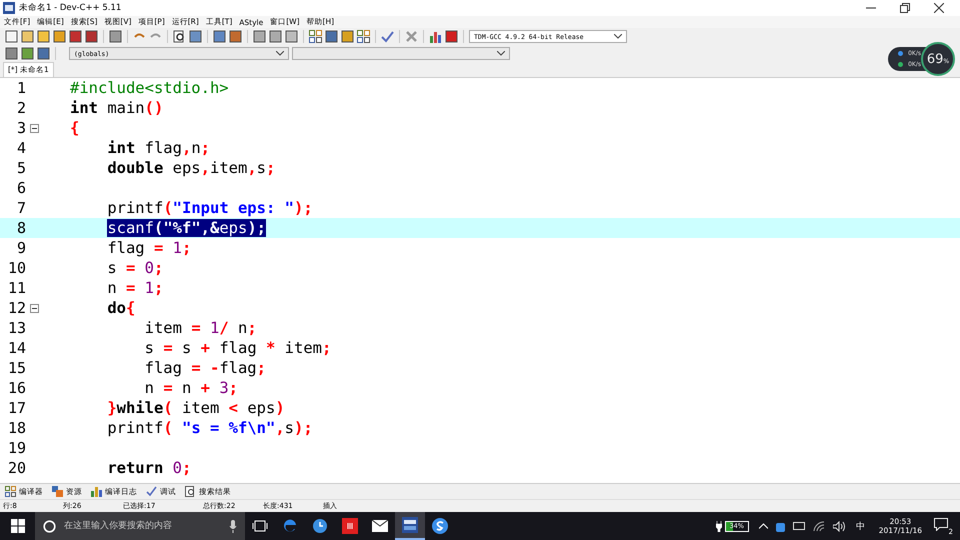 This screenshot has height=540, width=960. I want to click on screen-icon, so click(798, 526).